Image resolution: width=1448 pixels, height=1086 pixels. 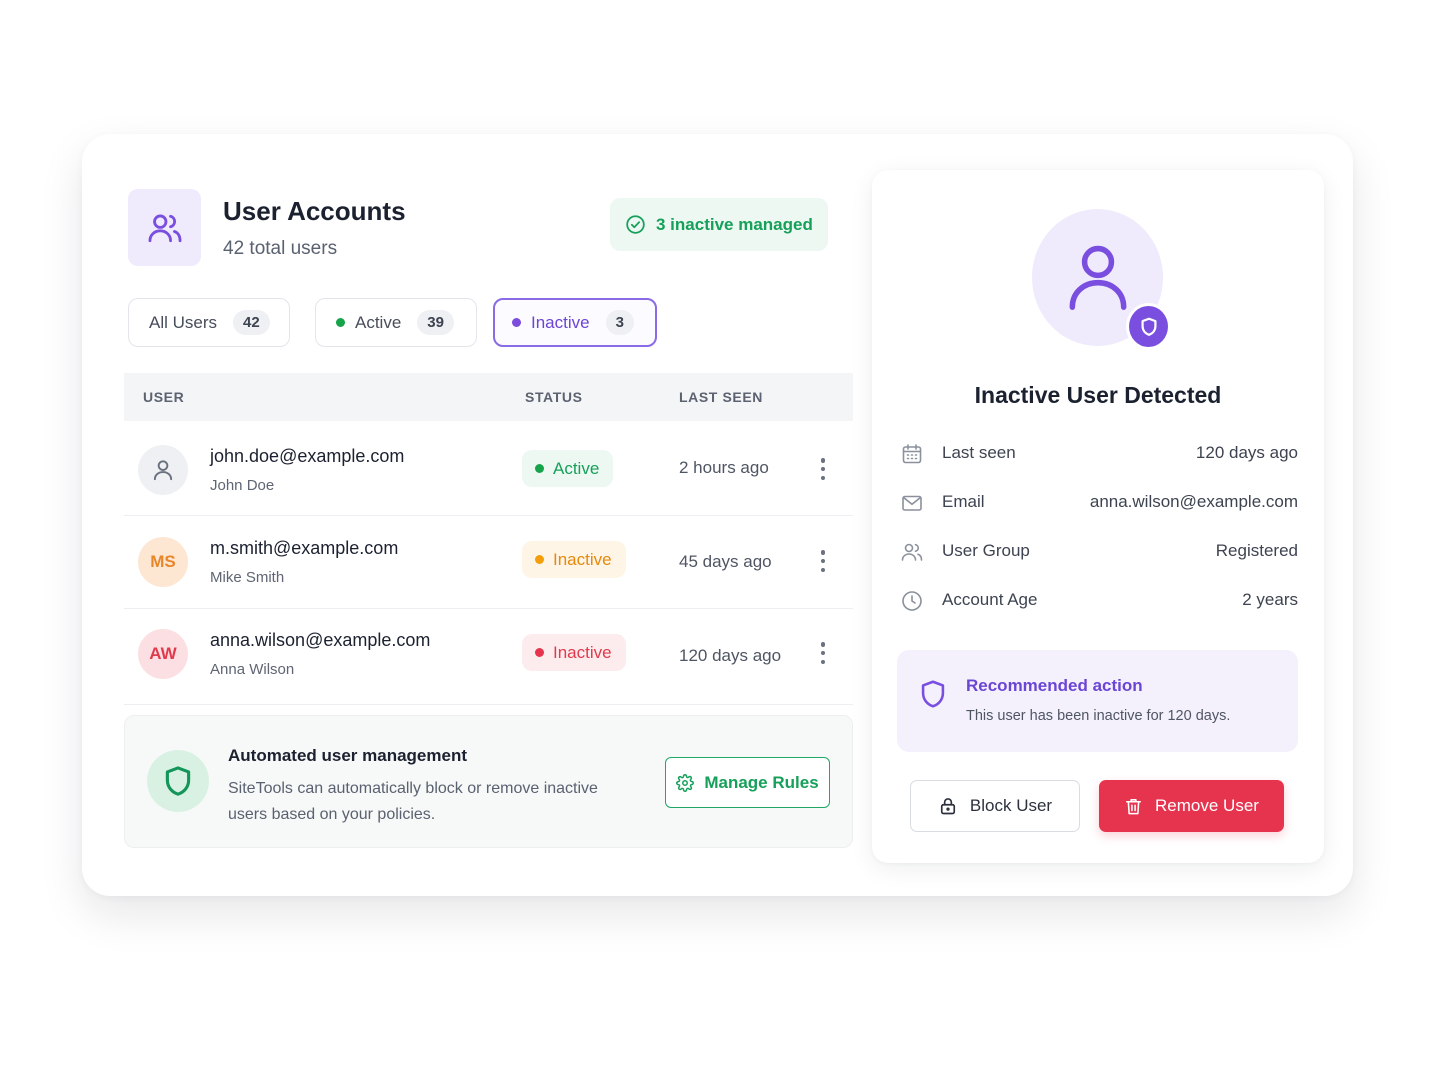 What do you see at coordinates (761, 782) in the screenshot?
I see `manage-rules-label: Manage Rules` at bounding box center [761, 782].